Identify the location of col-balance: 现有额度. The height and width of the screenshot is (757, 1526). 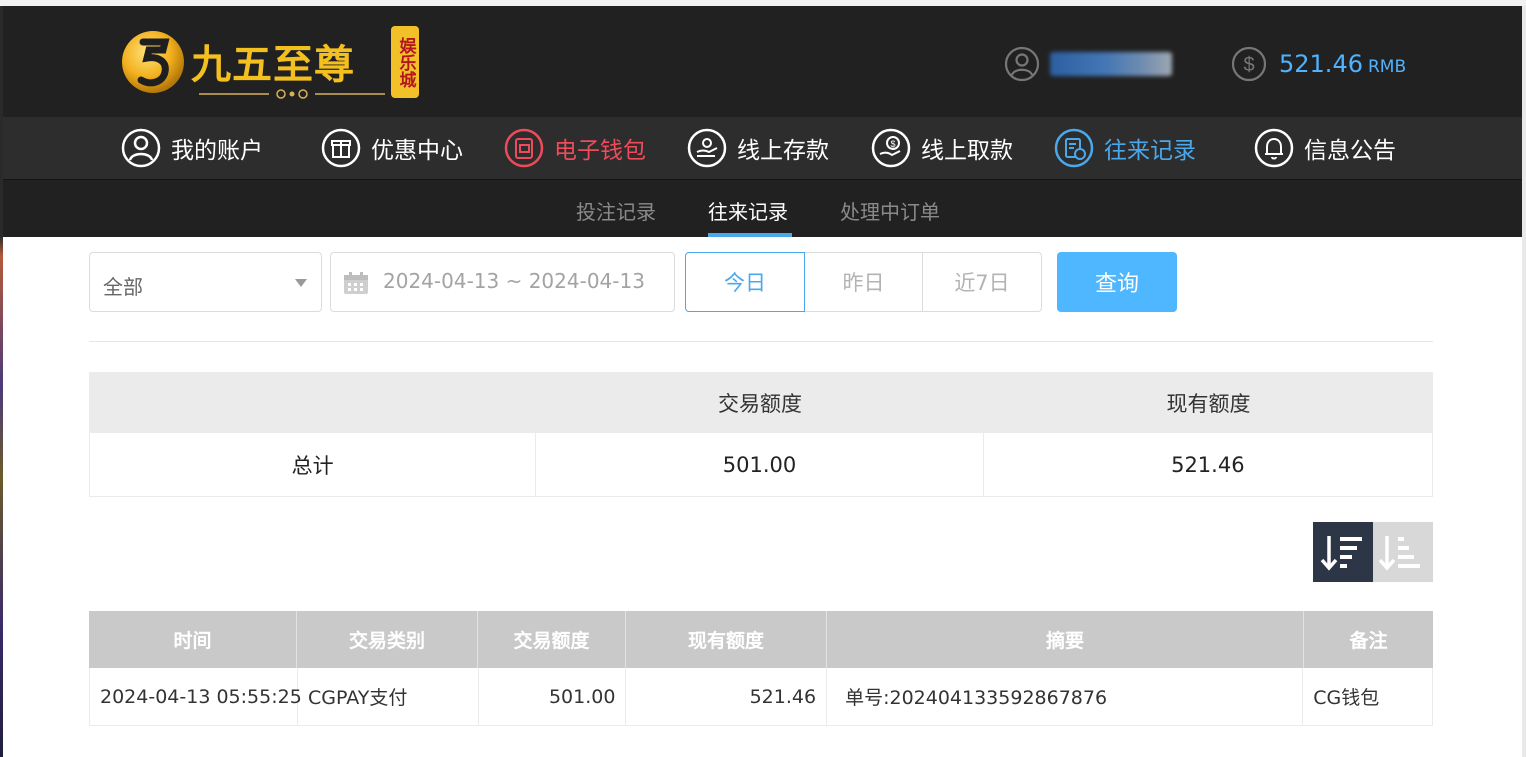
(726, 639).